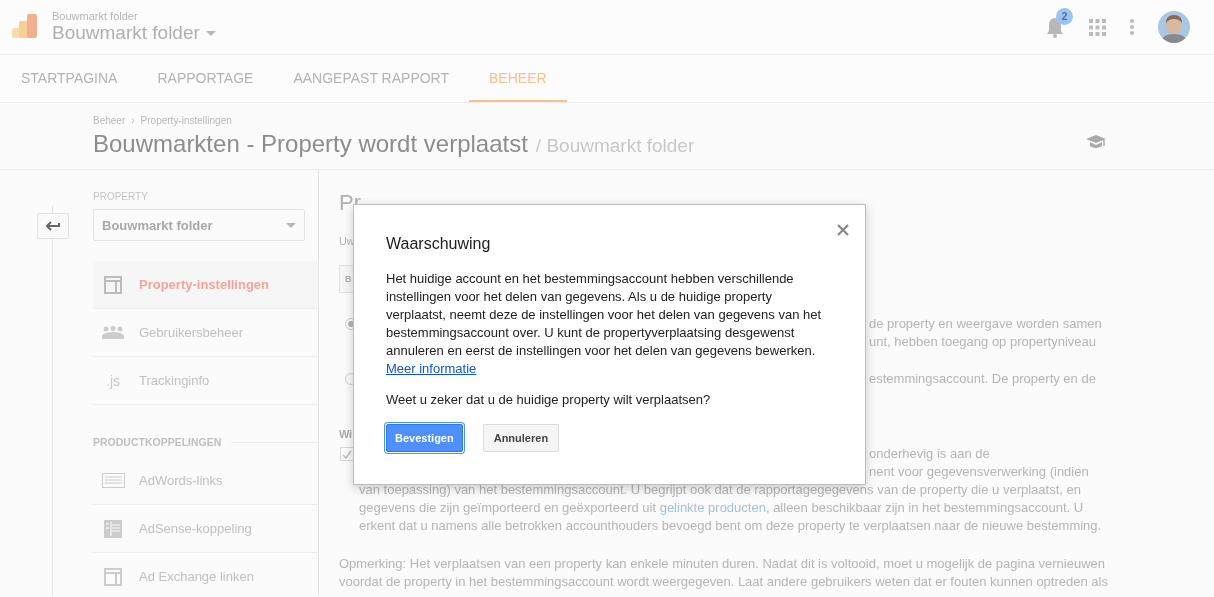 The width and height of the screenshot is (1214, 597). Describe the element at coordinates (986, 324) in the screenshot. I see `option-text: de property en weergave worden samen` at that location.